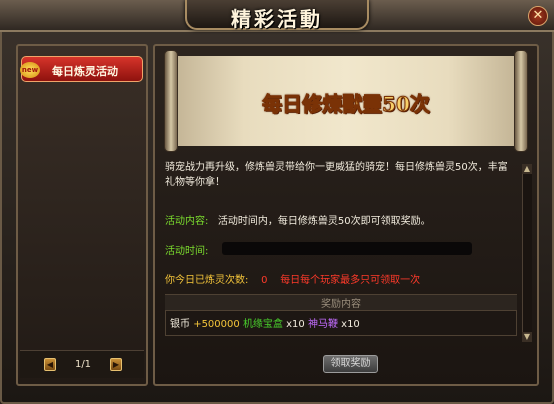 This screenshot has height=404, width=554. Describe the element at coordinates (350, 364) in the screenshot. I see `claim-reward-button: 领取奖励` at that location.